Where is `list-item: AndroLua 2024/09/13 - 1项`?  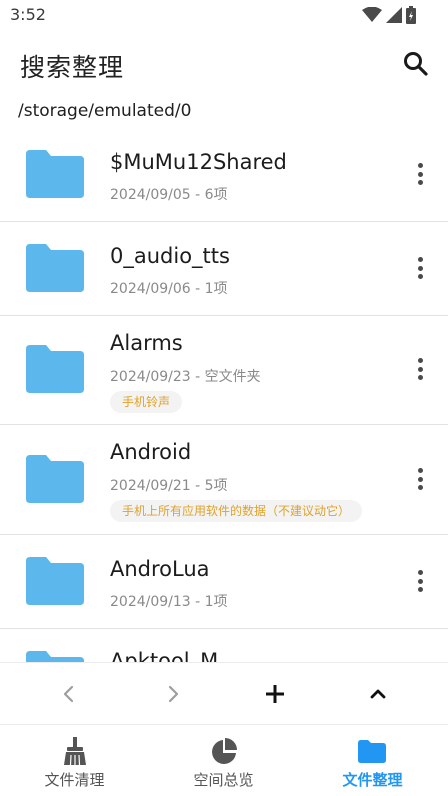
list-item: AndroLua 2024/09/13 - 1项 is located at coordinates (224, 582).